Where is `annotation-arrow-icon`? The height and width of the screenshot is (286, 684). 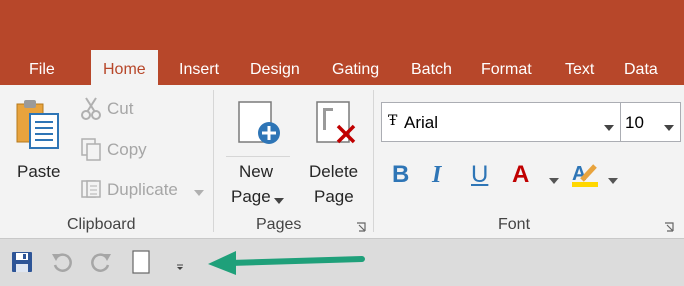 annotation-arrow-icon is located at coordinates (285, 261).